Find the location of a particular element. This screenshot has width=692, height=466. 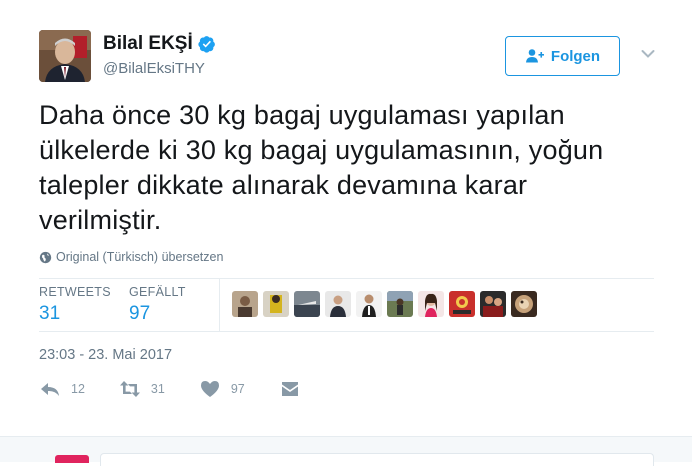

reply-icon is located at coordinates (50, 389).